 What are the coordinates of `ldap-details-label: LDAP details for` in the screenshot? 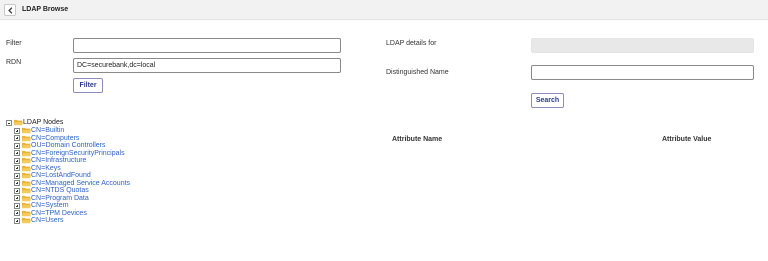 It's located at (411, 43).